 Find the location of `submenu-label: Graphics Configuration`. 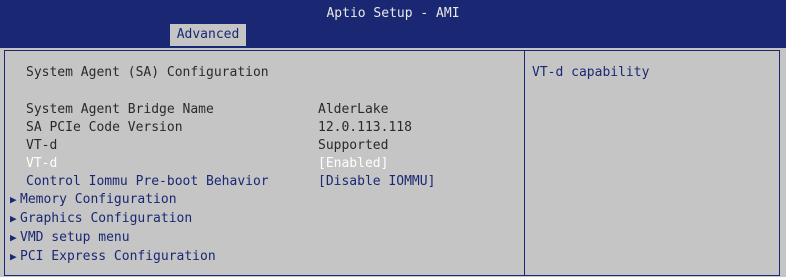

submenu-label: Graphics Configuration is located at coordinates (106, 218).